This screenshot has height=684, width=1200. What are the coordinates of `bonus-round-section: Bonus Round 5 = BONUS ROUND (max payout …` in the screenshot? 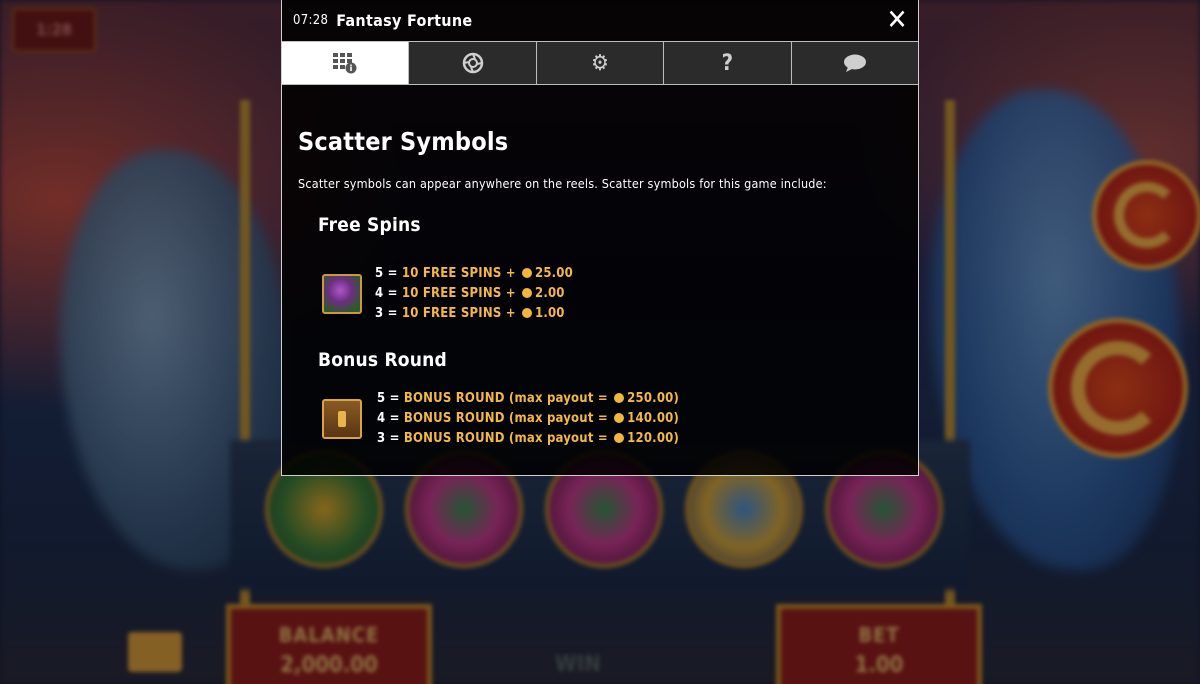 It's located at (488, 399).